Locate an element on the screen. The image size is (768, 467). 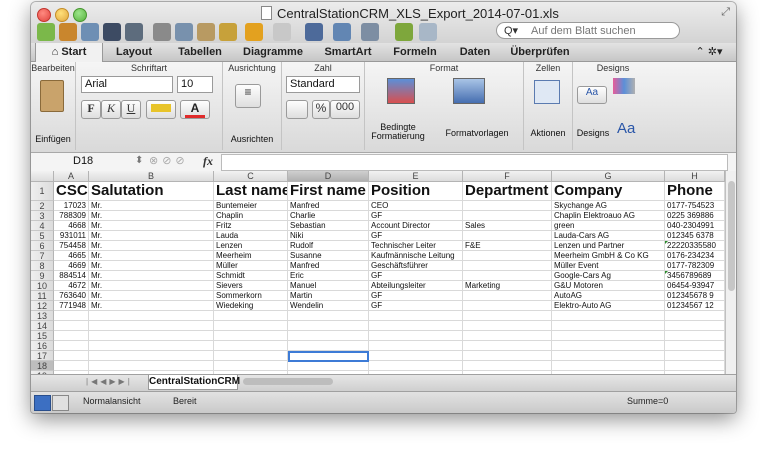
header-cell: CSCRM ID is located at coordinates (71, 191).